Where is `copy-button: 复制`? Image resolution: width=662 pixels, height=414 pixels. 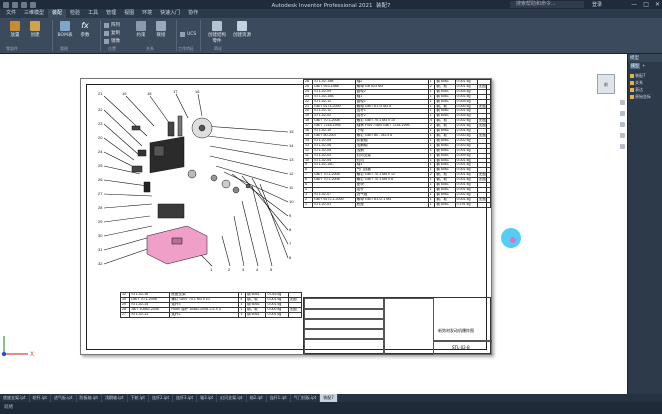 copy-button: 复制 is located at coordinates (112, 33).